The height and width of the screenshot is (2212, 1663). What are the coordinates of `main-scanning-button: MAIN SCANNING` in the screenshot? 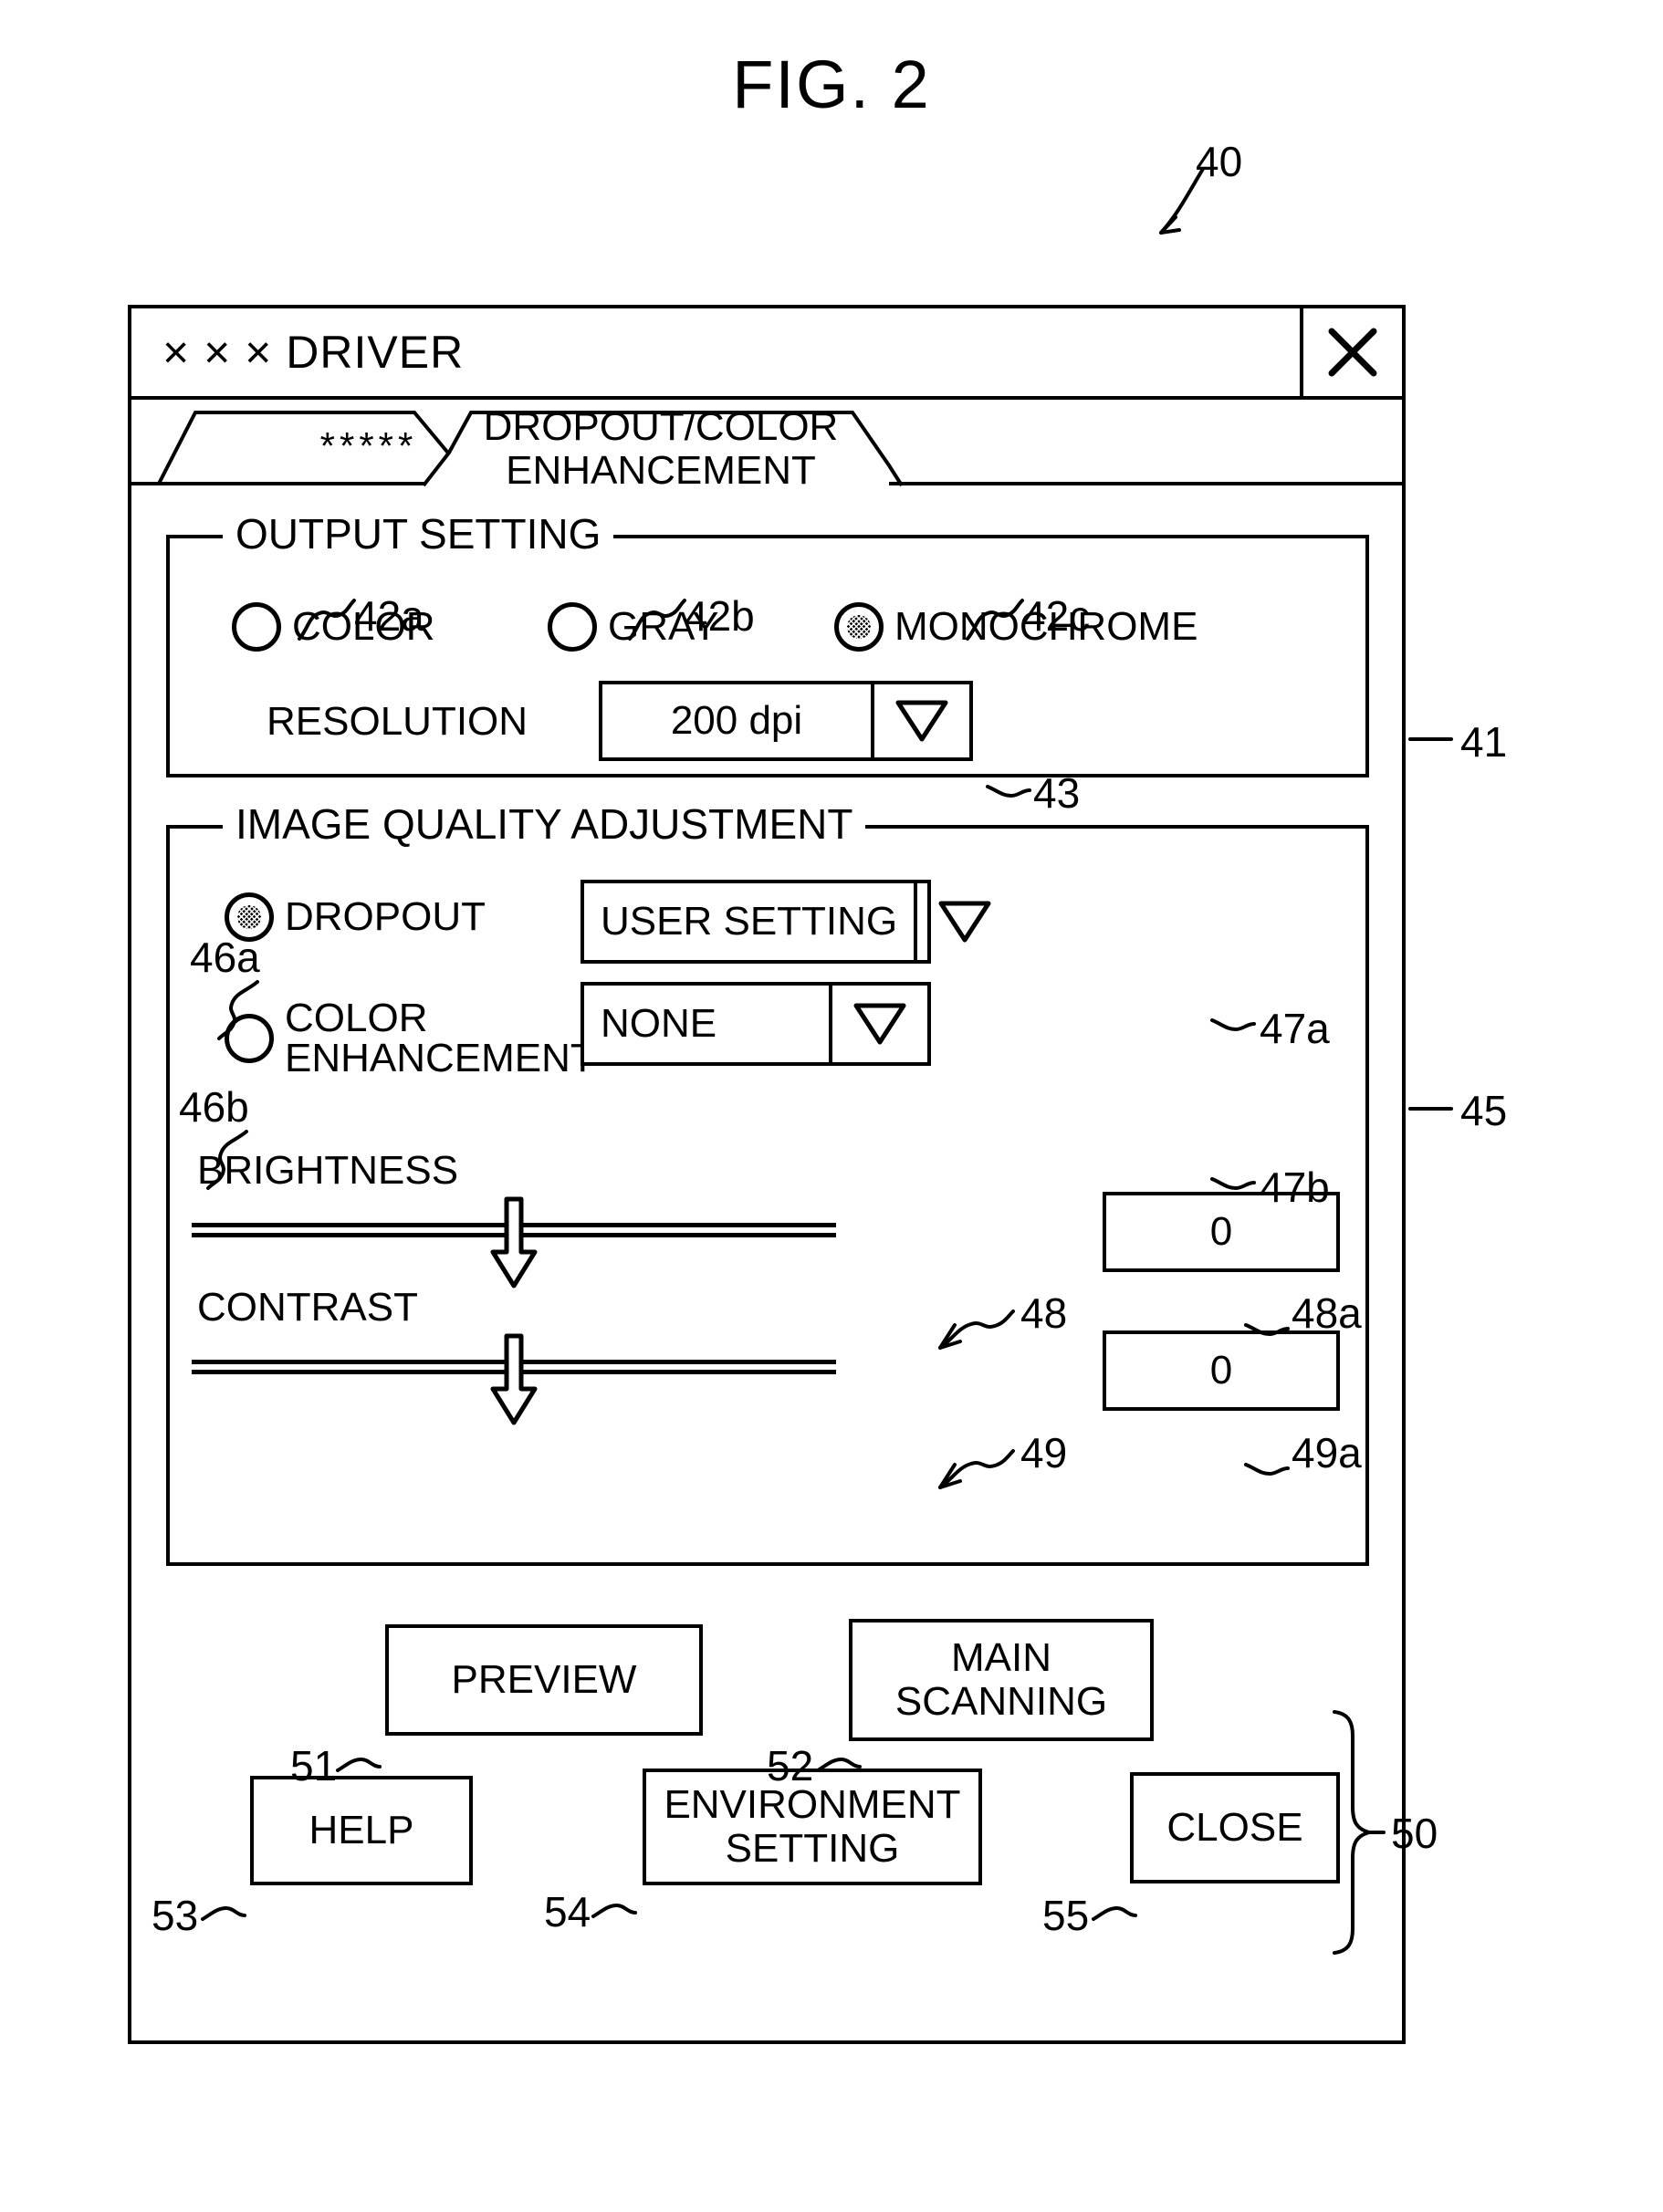 It's located at (1001, 1680).